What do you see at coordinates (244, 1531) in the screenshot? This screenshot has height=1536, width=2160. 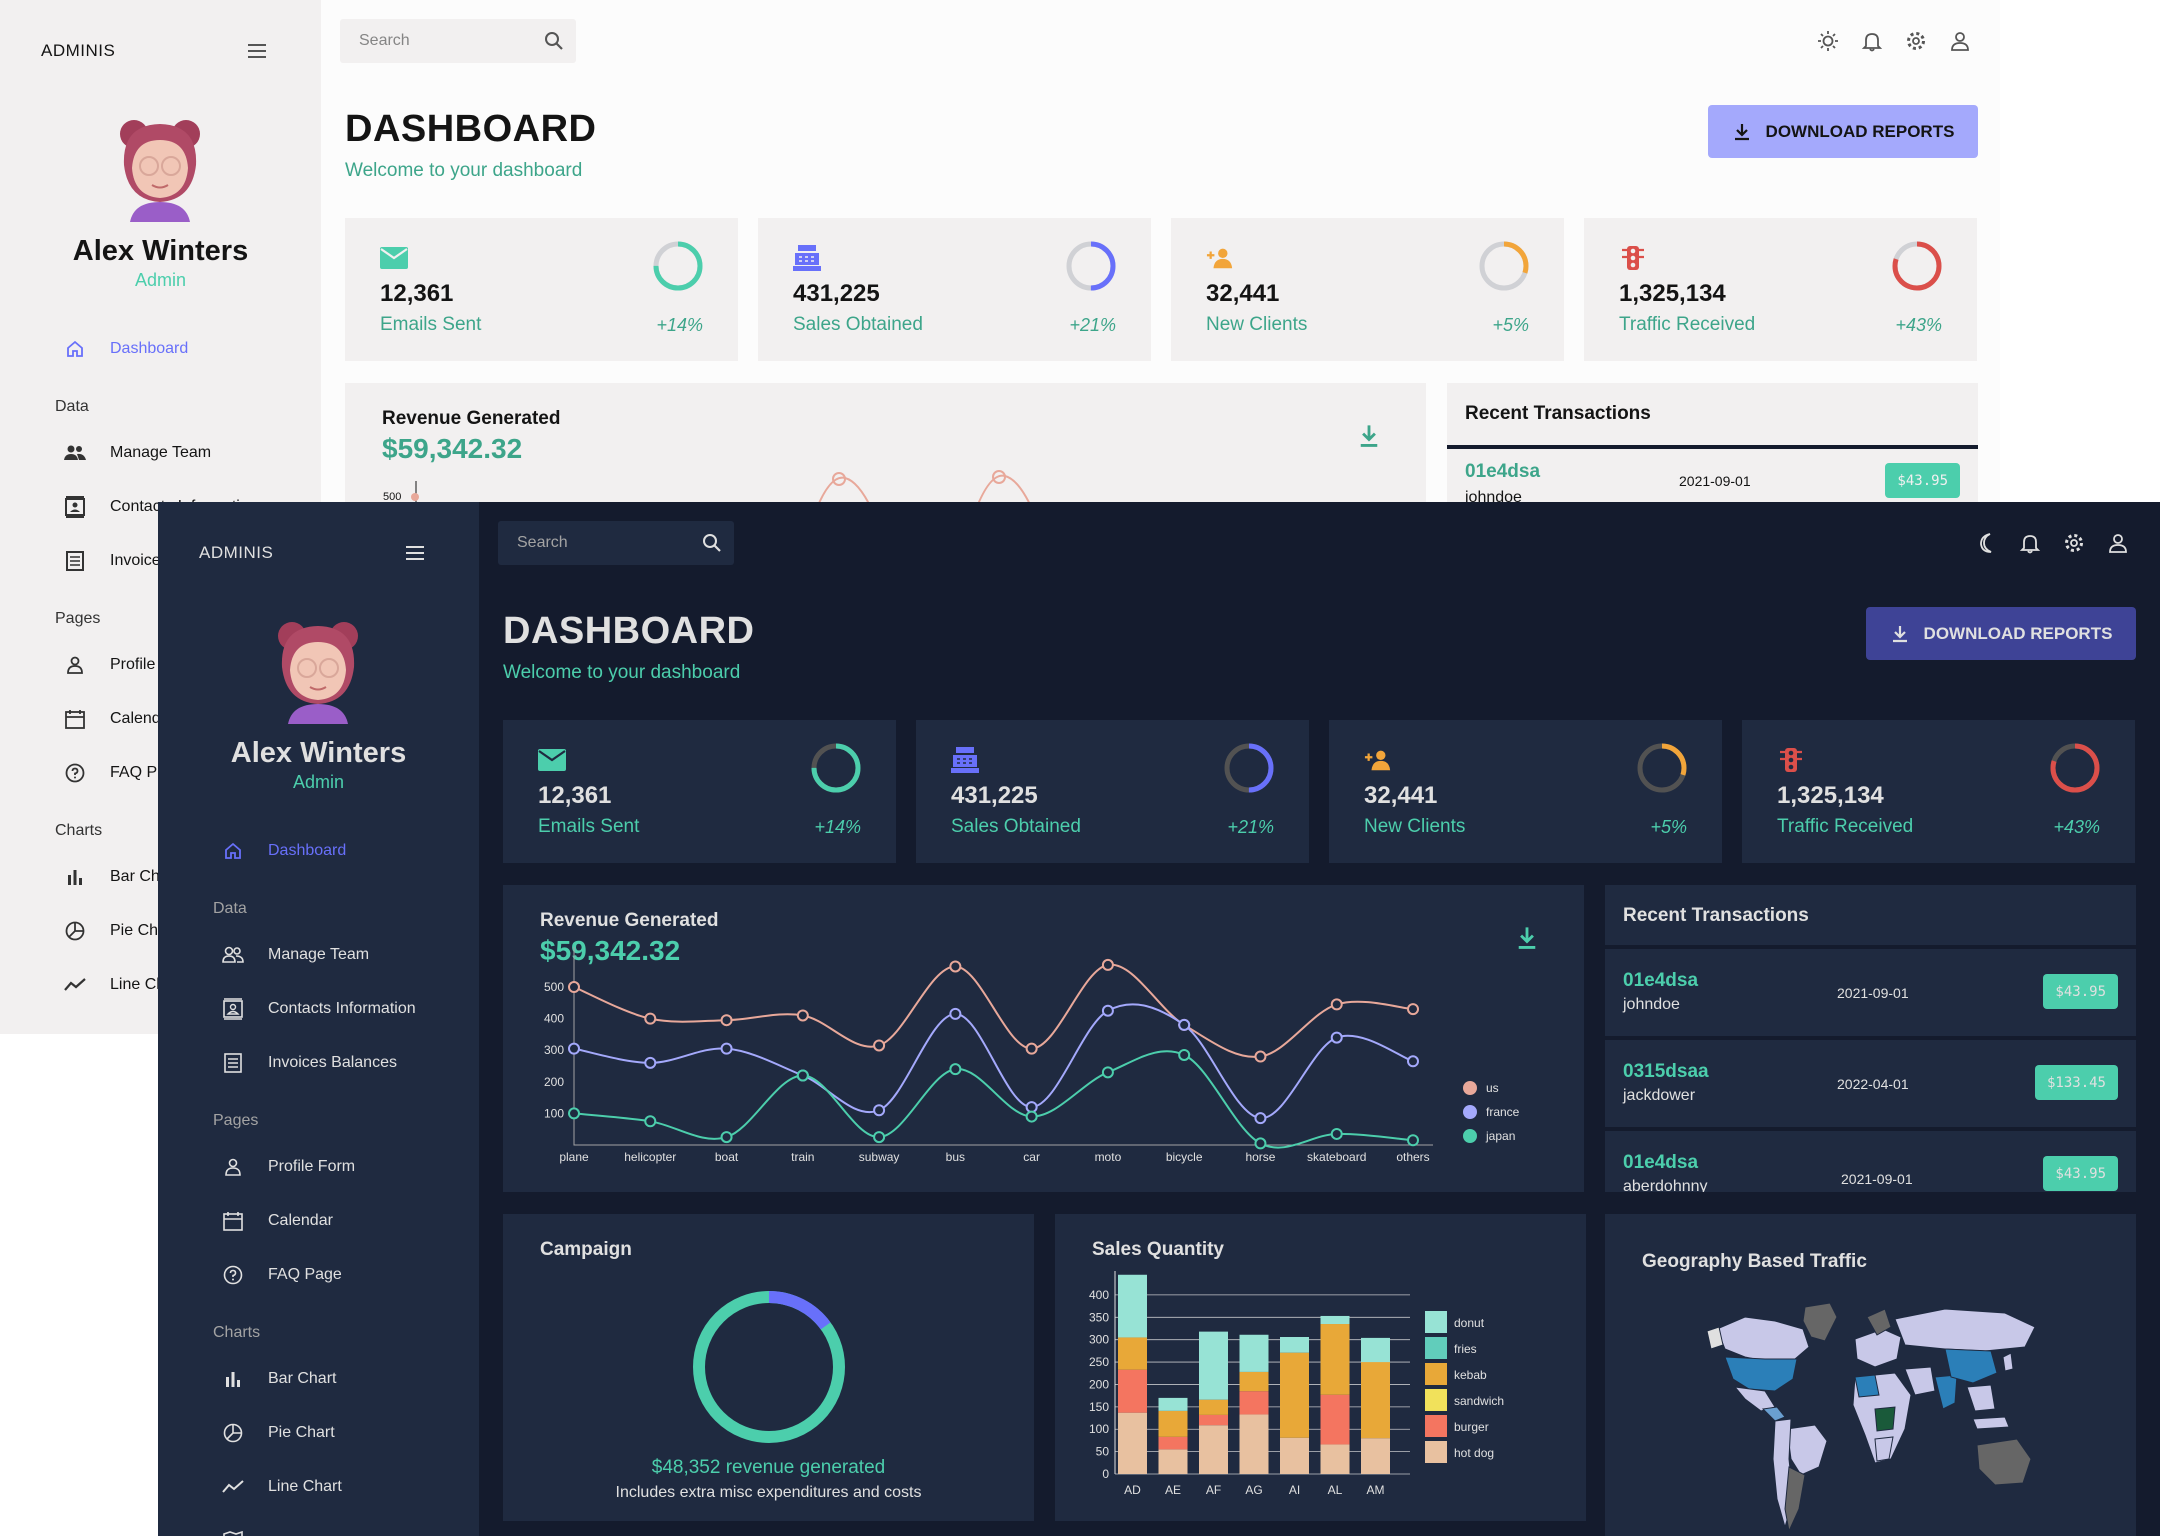 I see `sidebar-item-geography` at bounding box center [244, 1531].